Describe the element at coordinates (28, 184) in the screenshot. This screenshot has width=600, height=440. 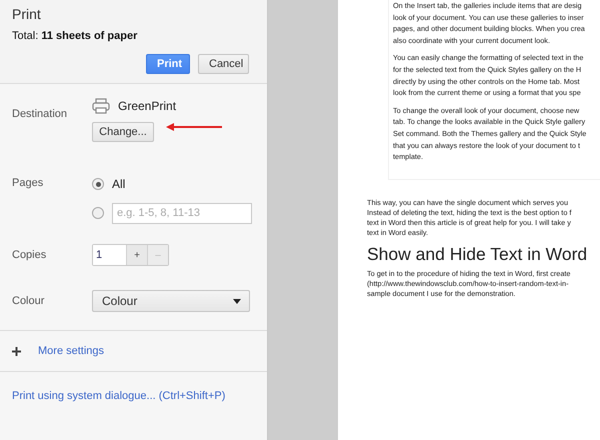
I see `pages-label: Pages` at that location.